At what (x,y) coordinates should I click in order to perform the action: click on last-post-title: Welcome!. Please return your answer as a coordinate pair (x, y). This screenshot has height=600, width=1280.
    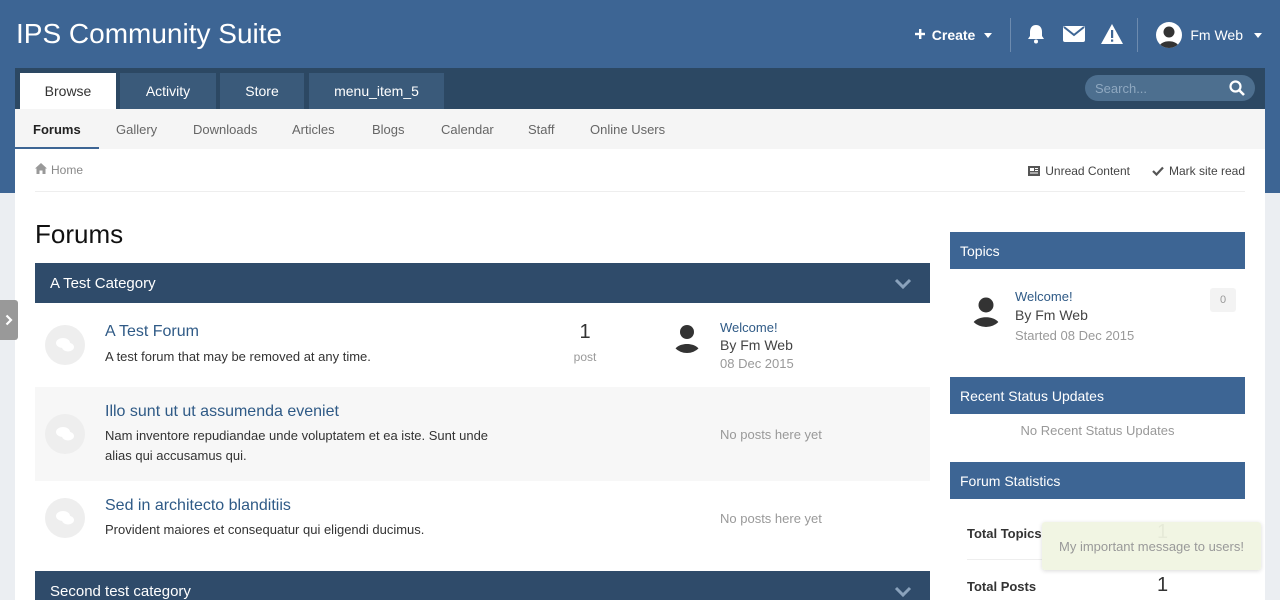
    Looking at the image, I should click on (749, 327).